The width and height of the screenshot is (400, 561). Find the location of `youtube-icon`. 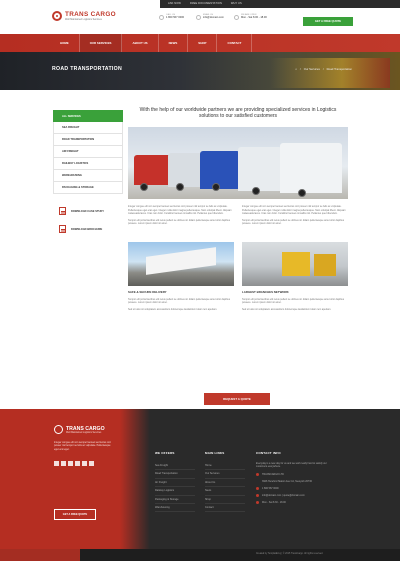

youtube-icon is located at coordinates (84, 463).